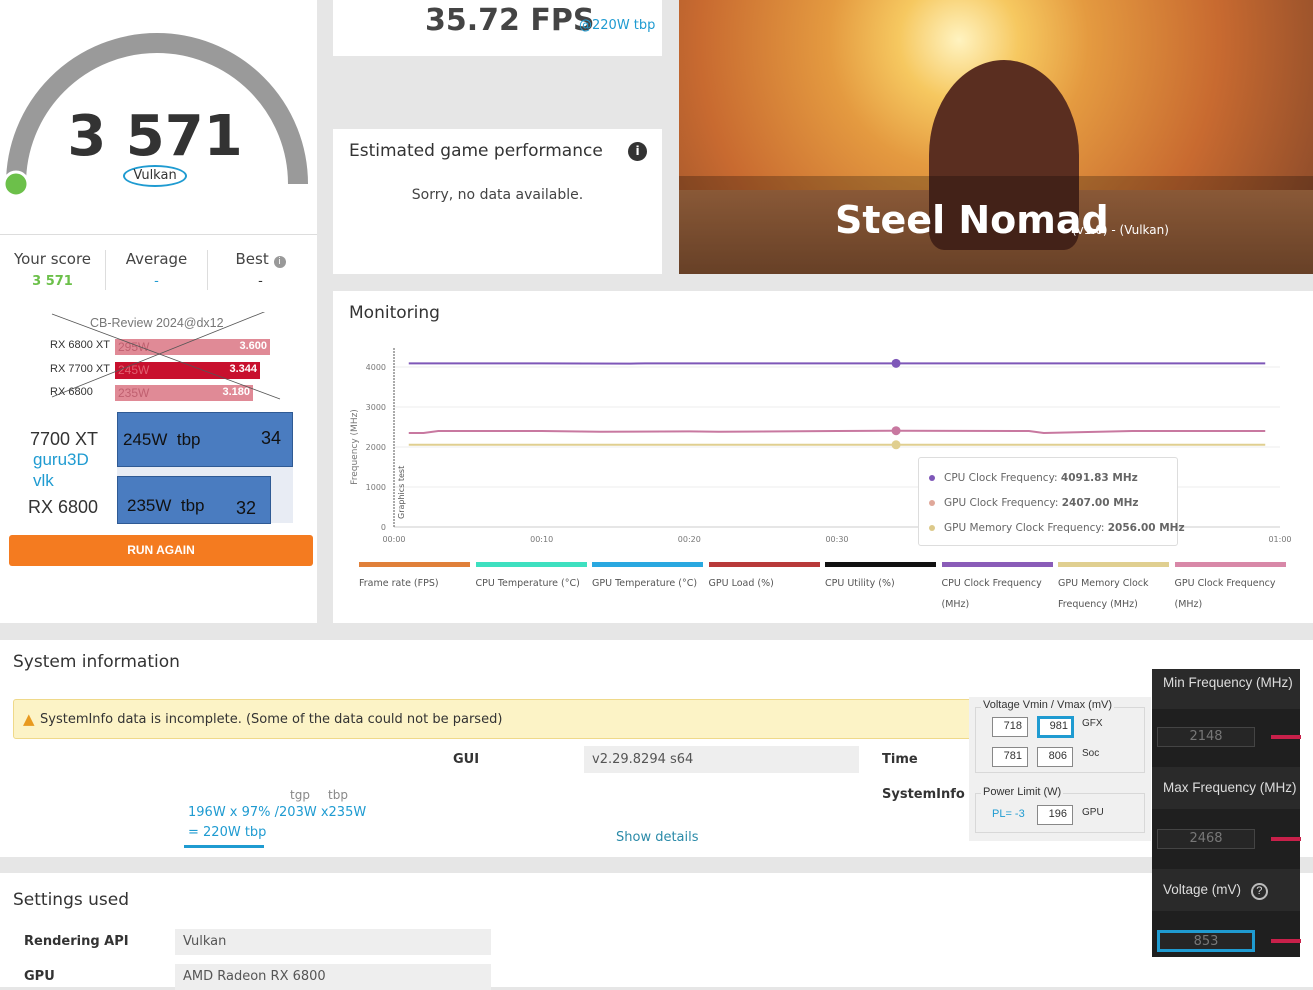 This screenshot has height=990, width=1313. What do you see at coordinates (1146, 528) in the screenshot?
I see `tooltip-value: 2056.00 MHz` at bounding box center [1146, 528].